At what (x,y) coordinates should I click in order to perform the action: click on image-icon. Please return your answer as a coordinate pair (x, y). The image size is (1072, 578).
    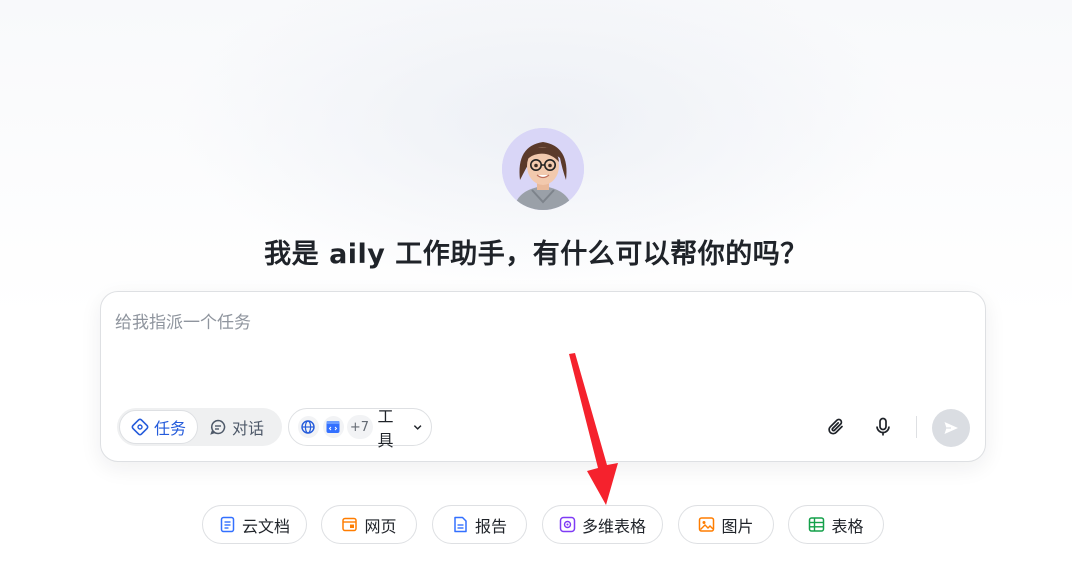
    Looking at the image, I should click on (707, 524).